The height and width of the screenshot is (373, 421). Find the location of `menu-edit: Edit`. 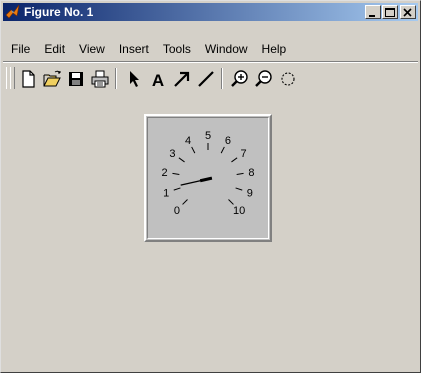

menu-edit: Edit is located at coordinates (54, 49).